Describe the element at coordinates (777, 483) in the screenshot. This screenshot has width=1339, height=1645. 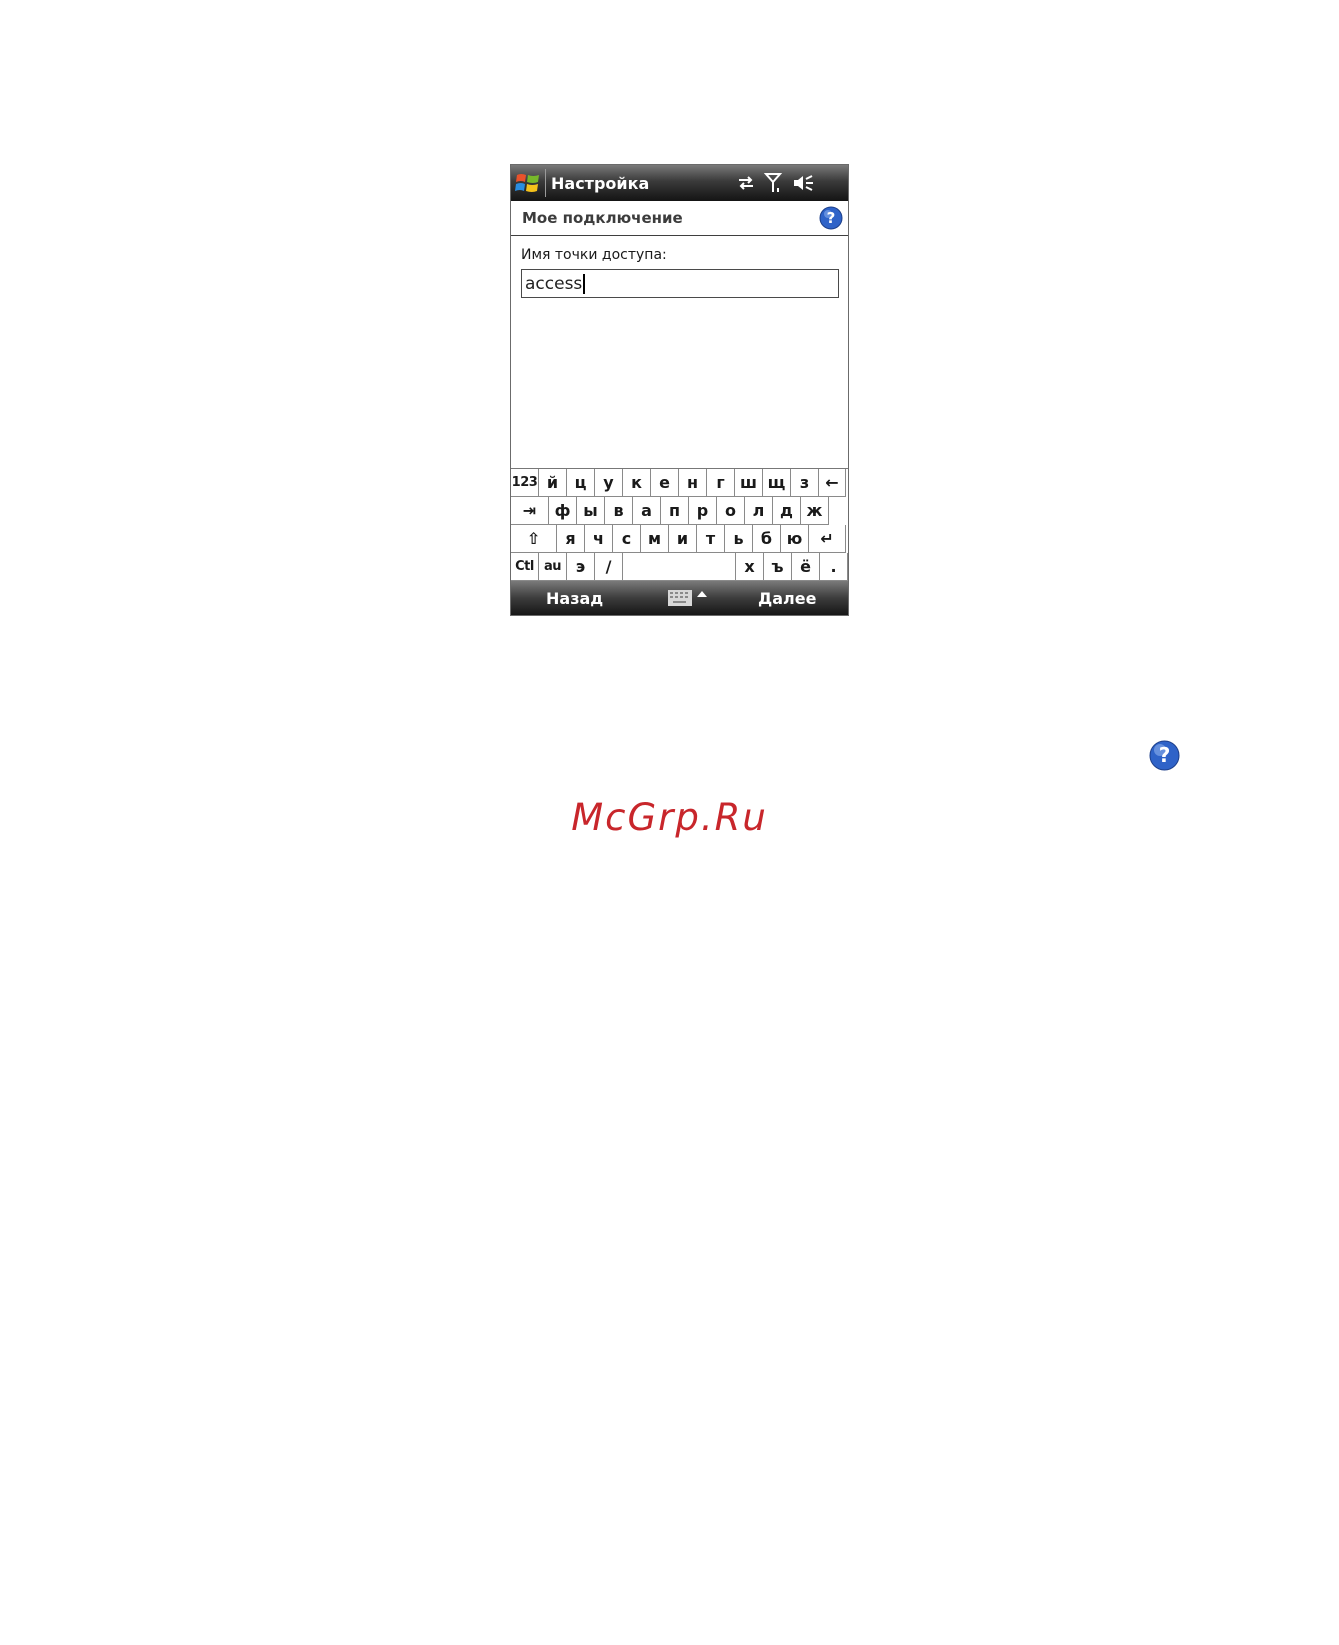
I see `key: щ` at that location.